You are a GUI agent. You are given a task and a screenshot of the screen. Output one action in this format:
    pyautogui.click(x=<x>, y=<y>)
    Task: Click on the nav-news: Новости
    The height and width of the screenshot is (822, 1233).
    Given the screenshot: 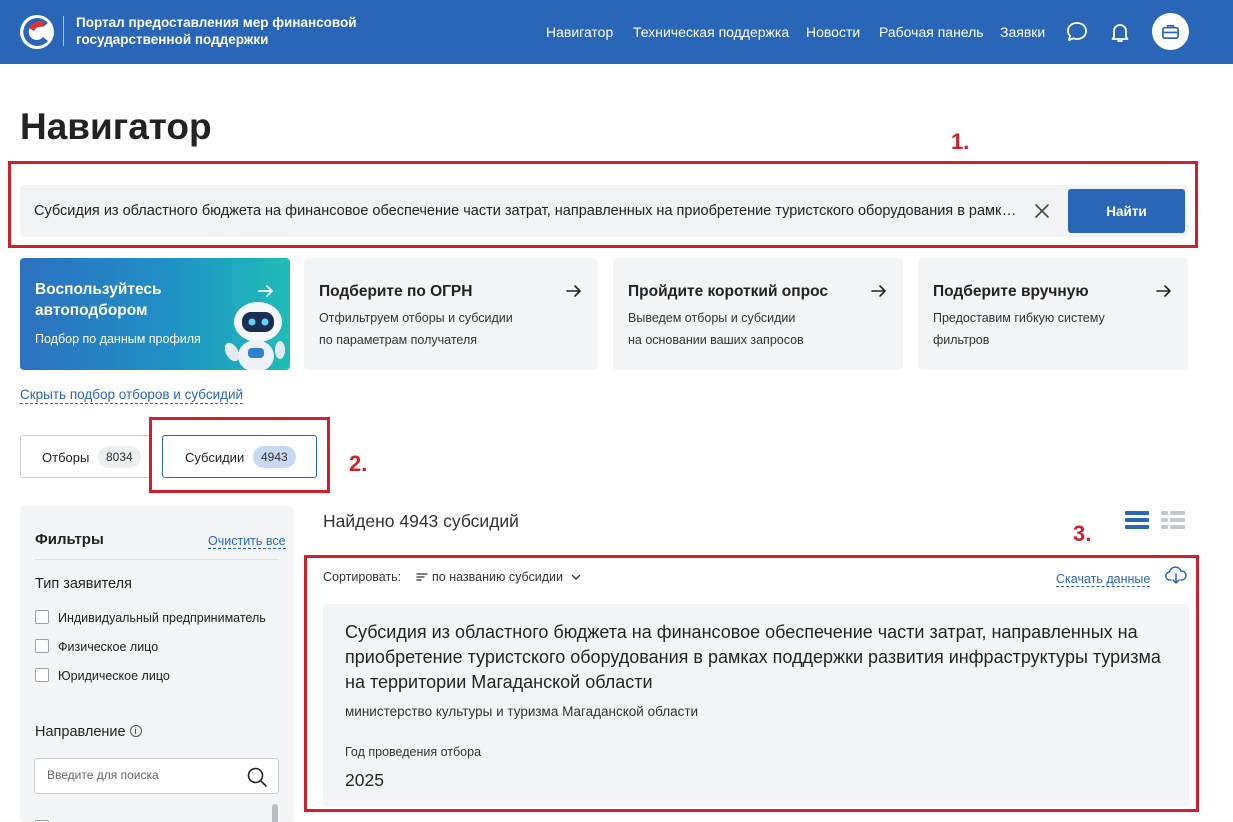 What is the action you would take?
    pyautogui.click(x=833, y=32)
    